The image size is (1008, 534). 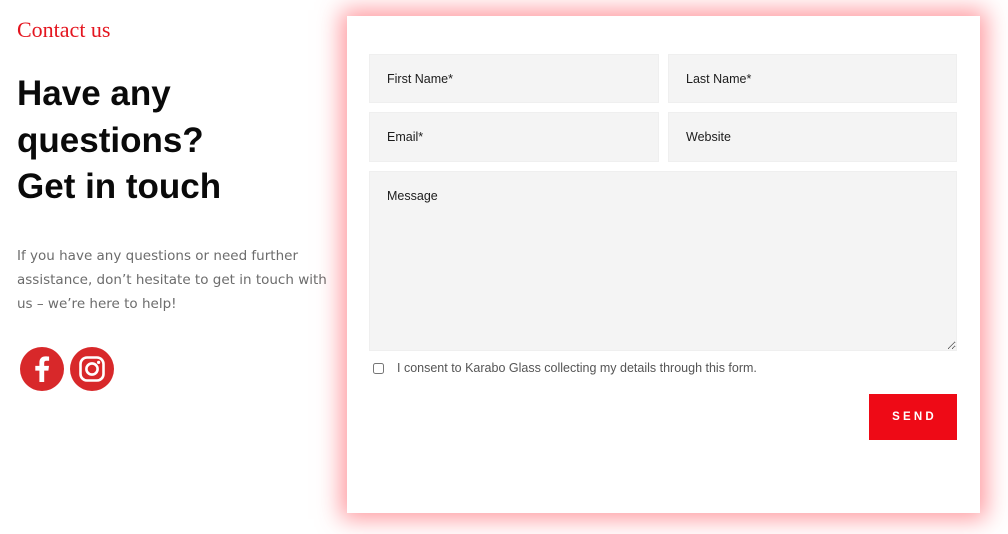 What do you see at coordinates (64, 29) in the screenshot?
I see `section-kicker: Contact us` at bounding box center [64, 29].